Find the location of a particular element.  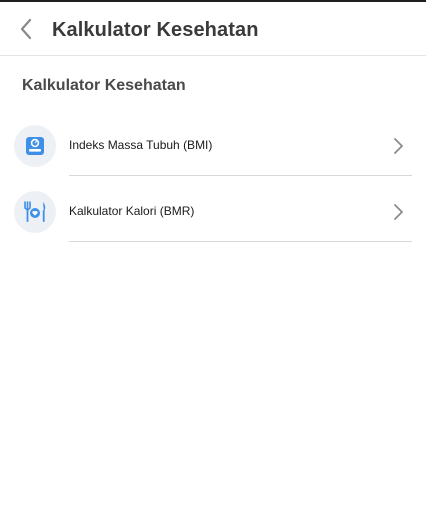

back-button is located at coordinates (26, 29).